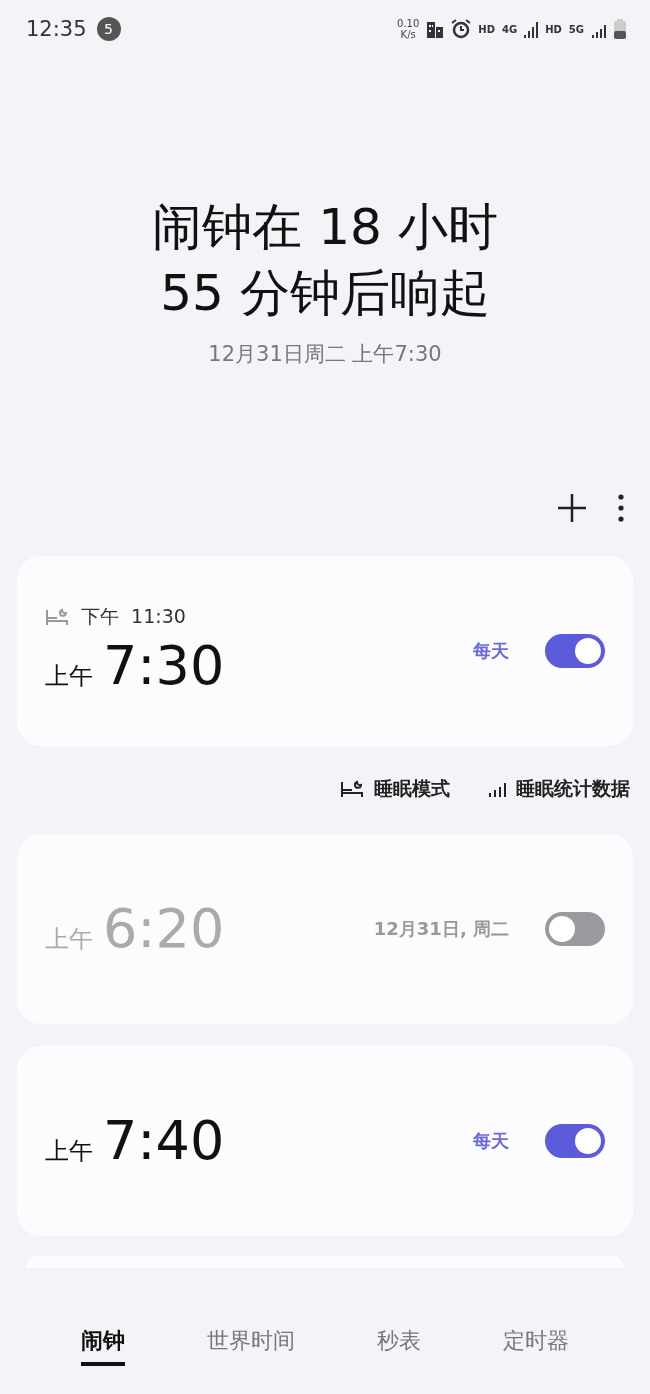 Image resolution: width=650 pixels, height=1394 pixels. I want to click on alarm-repeat: 12月31日, 周二, so click(441, 929).